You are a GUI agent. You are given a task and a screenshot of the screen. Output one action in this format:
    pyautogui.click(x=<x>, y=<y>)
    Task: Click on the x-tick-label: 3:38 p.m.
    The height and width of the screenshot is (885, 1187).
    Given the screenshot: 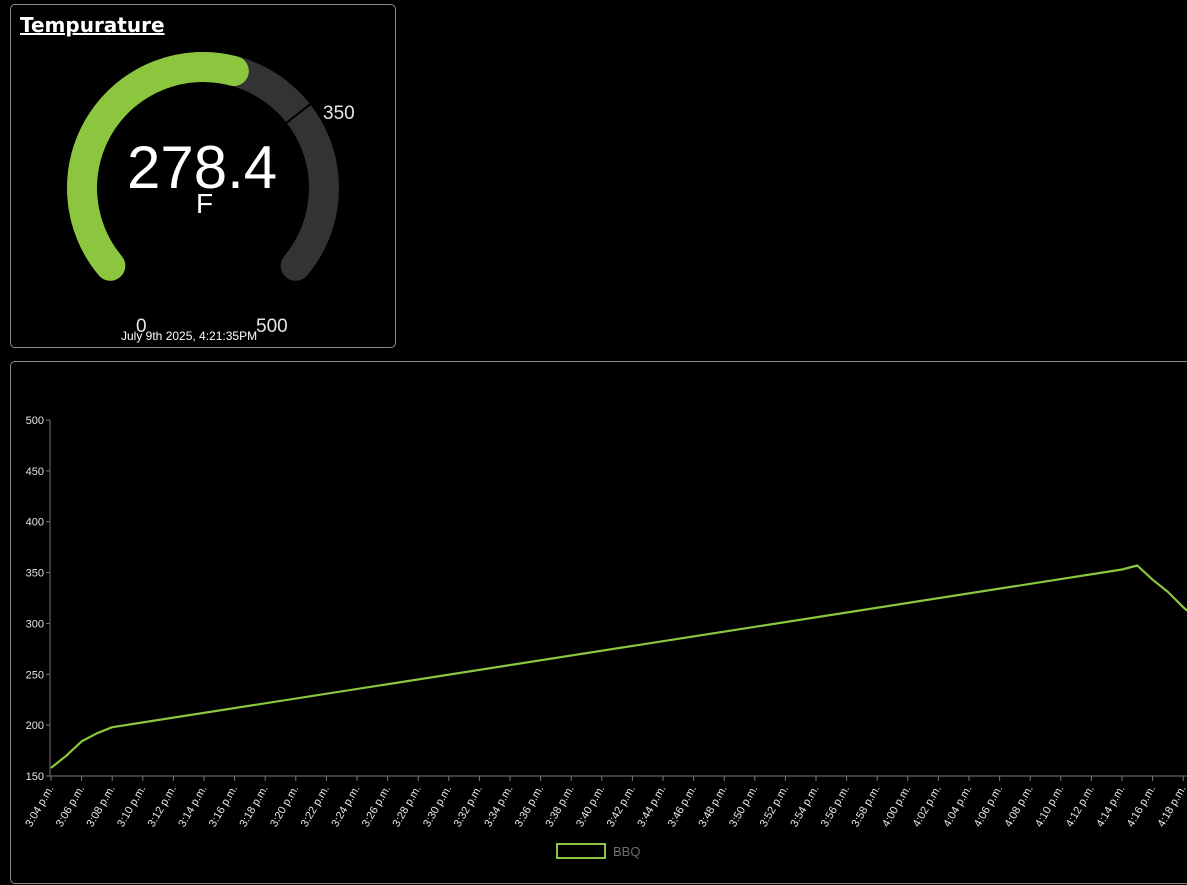 What is the action you would take?
    pyautogui.click(x=559, y=807)
    